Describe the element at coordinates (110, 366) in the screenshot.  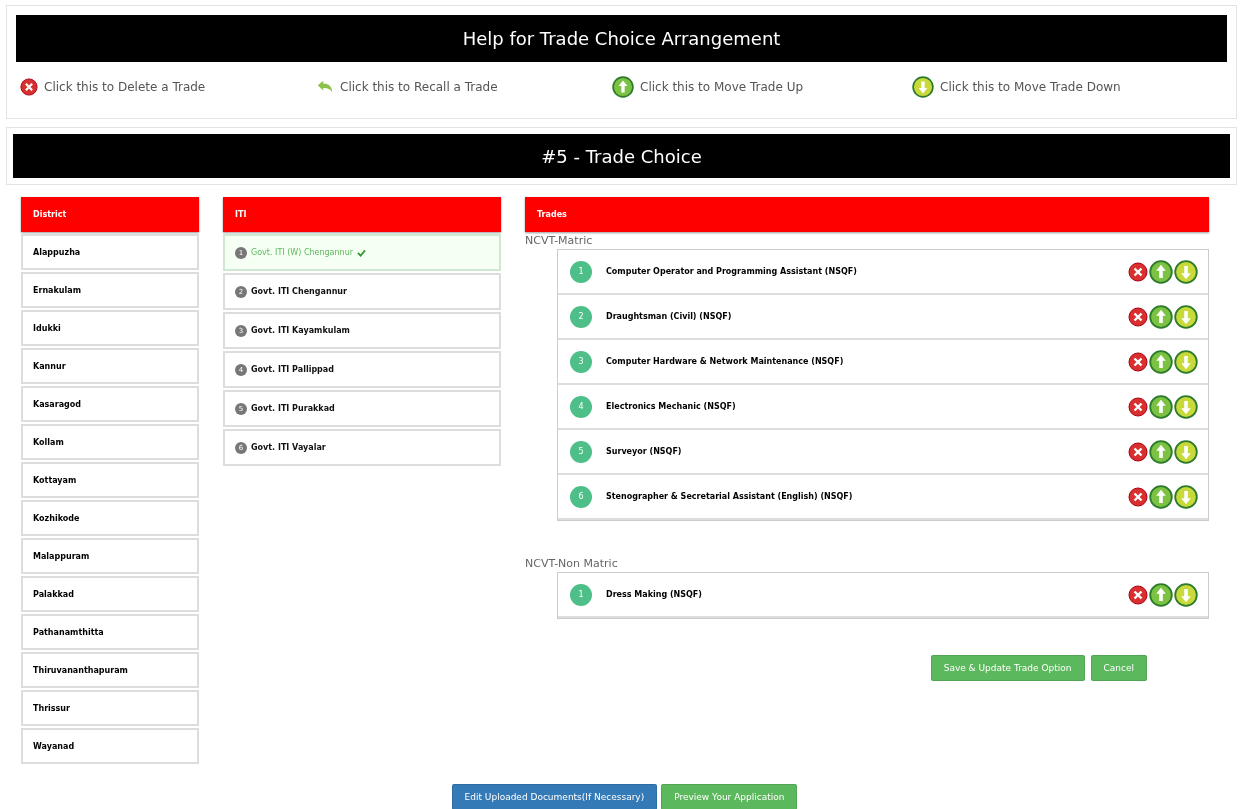
I see `district-item: Kannur` at that location.